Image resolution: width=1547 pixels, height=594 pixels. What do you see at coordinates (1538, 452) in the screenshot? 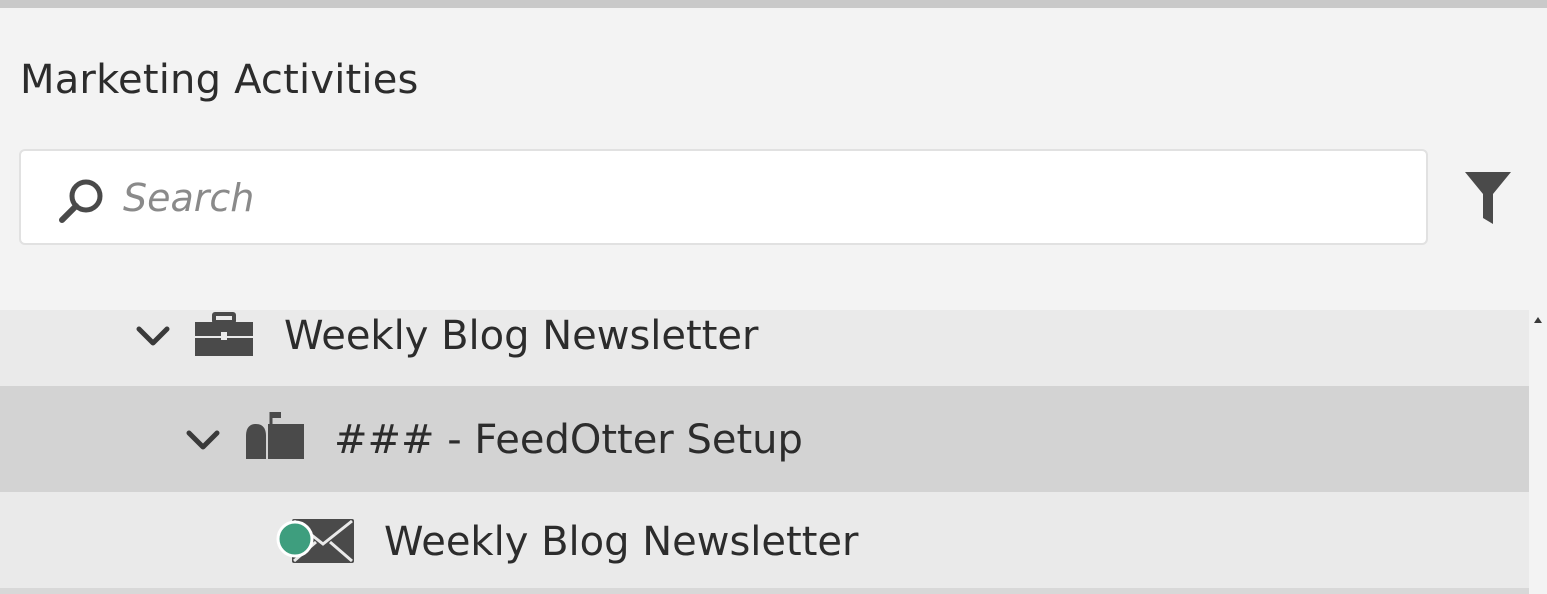
I see `scrollbar` at bounding box center [1538, 452].